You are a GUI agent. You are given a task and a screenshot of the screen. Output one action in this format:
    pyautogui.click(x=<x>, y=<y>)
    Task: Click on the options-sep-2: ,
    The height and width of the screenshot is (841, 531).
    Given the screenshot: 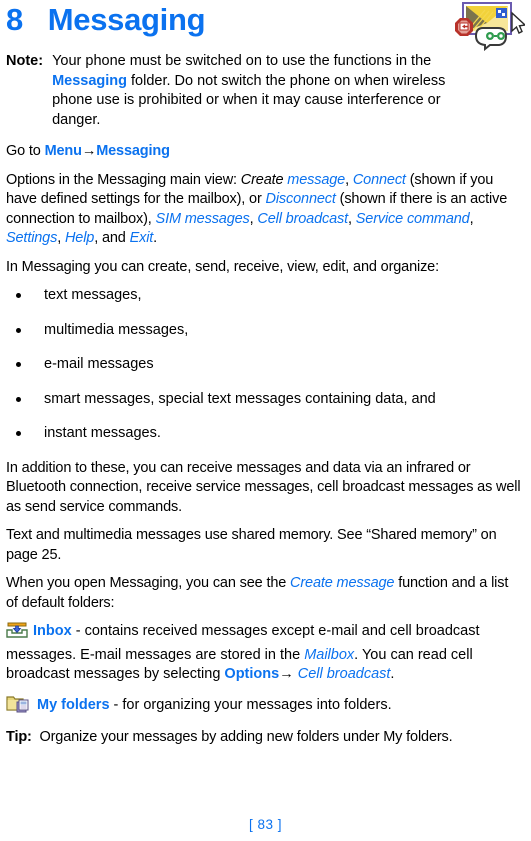 What is the action you would take?
    pyautogui.click(x=352, y=218)
    